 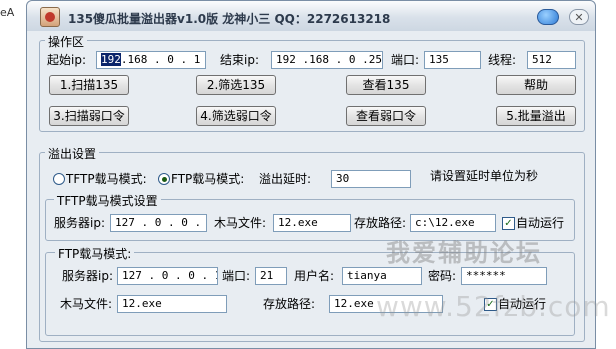 What do you see at coordinates (504, 276) in the screenshot?
I see `ftp-password-input: ******` at bounding box center [504, 276].